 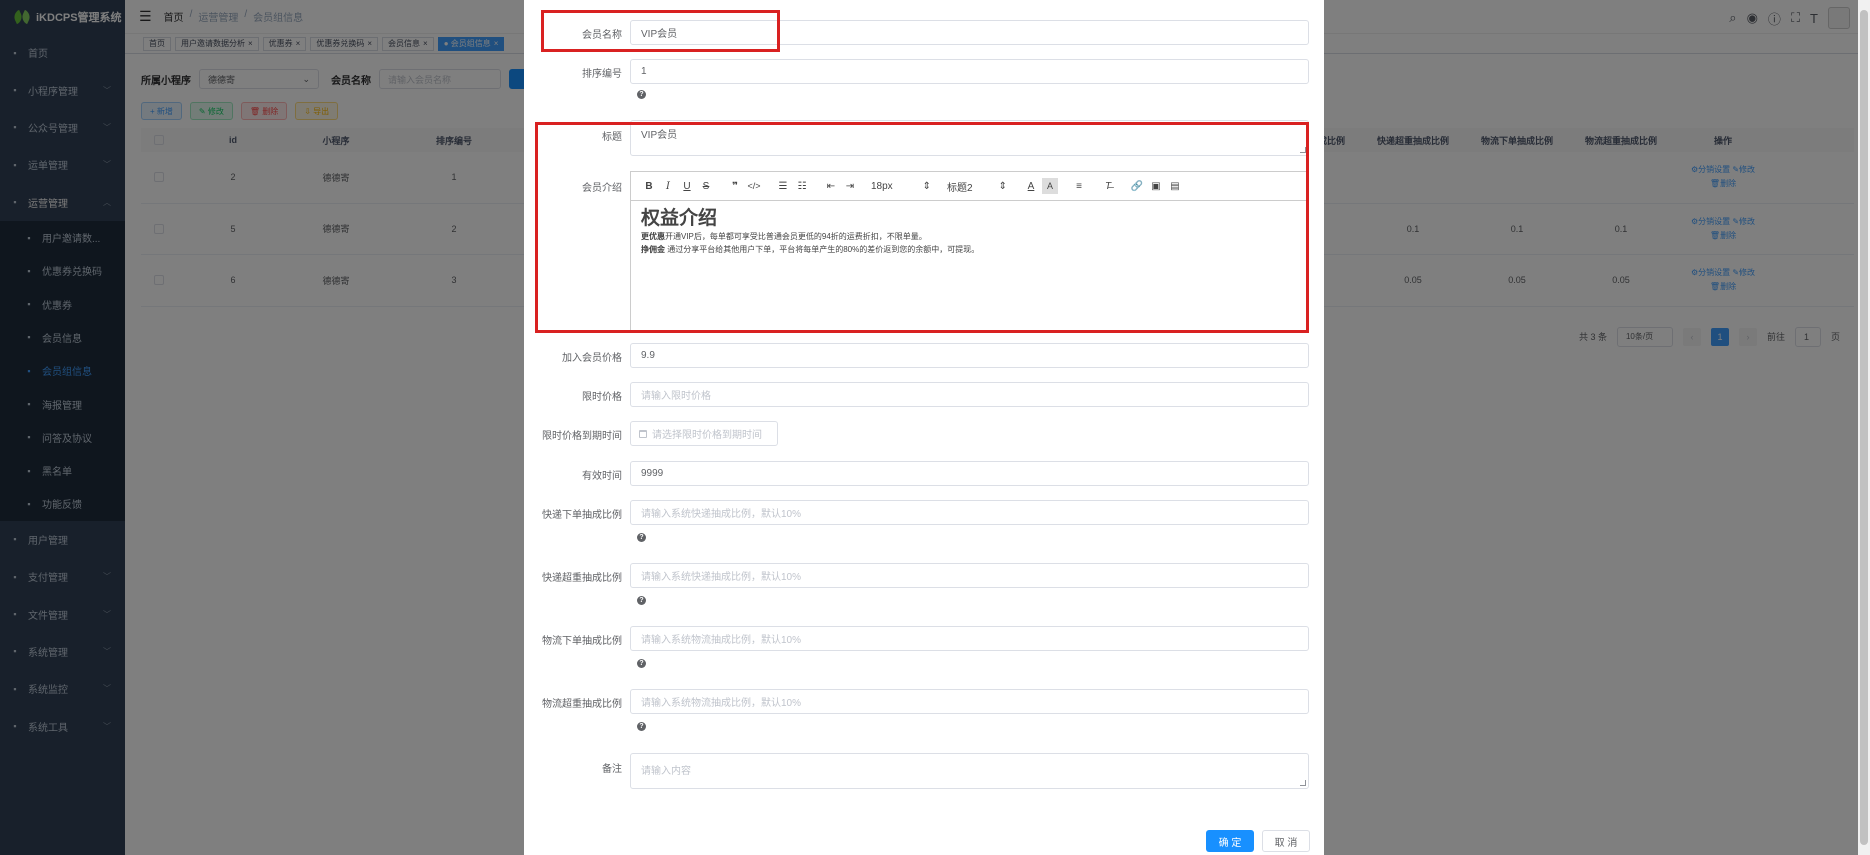 What do you see at coordinates (882, 186) in the screenshot?
I see `font-size-value: 18px` at bounding box center [882, 186].